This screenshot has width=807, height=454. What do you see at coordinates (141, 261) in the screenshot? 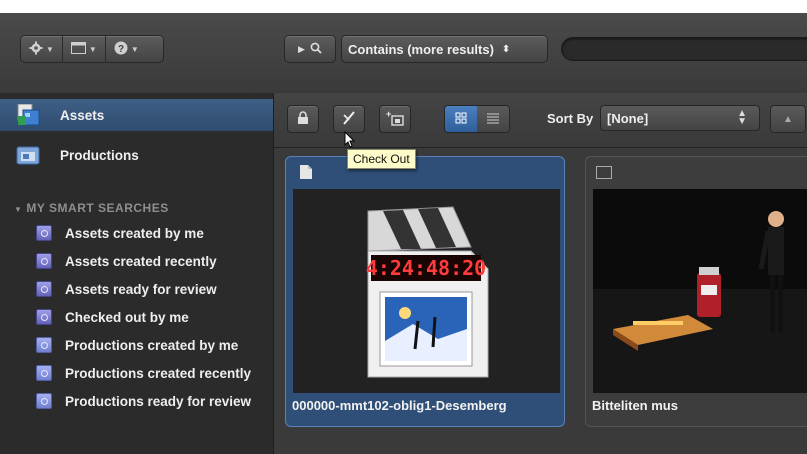
I see `smart-search-label: Assets created recently` at bounding box center [141, 261].